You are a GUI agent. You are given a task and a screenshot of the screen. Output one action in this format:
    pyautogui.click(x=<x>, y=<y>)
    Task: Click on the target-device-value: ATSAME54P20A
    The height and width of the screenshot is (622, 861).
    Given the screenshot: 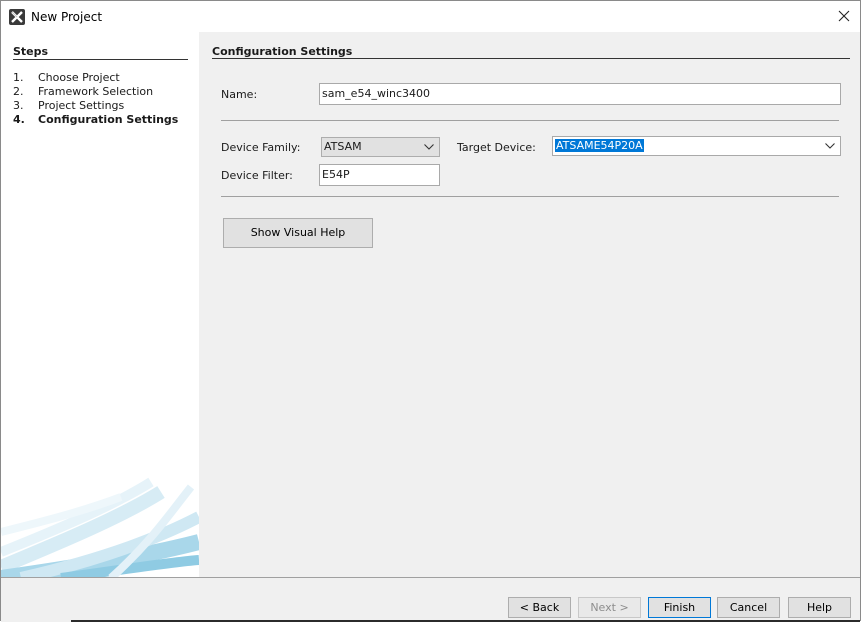 What is the action you would take?
    pyautogui.click(x=599, y=145)
    